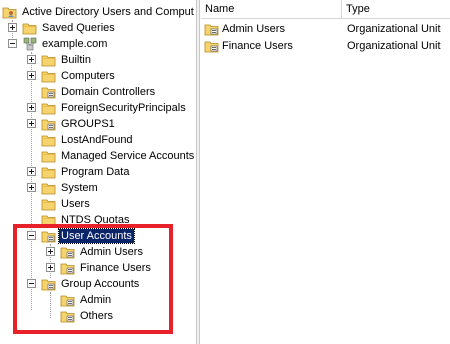  I want to click on tree-item-label-selected: User Accounts, so click(96, 236).